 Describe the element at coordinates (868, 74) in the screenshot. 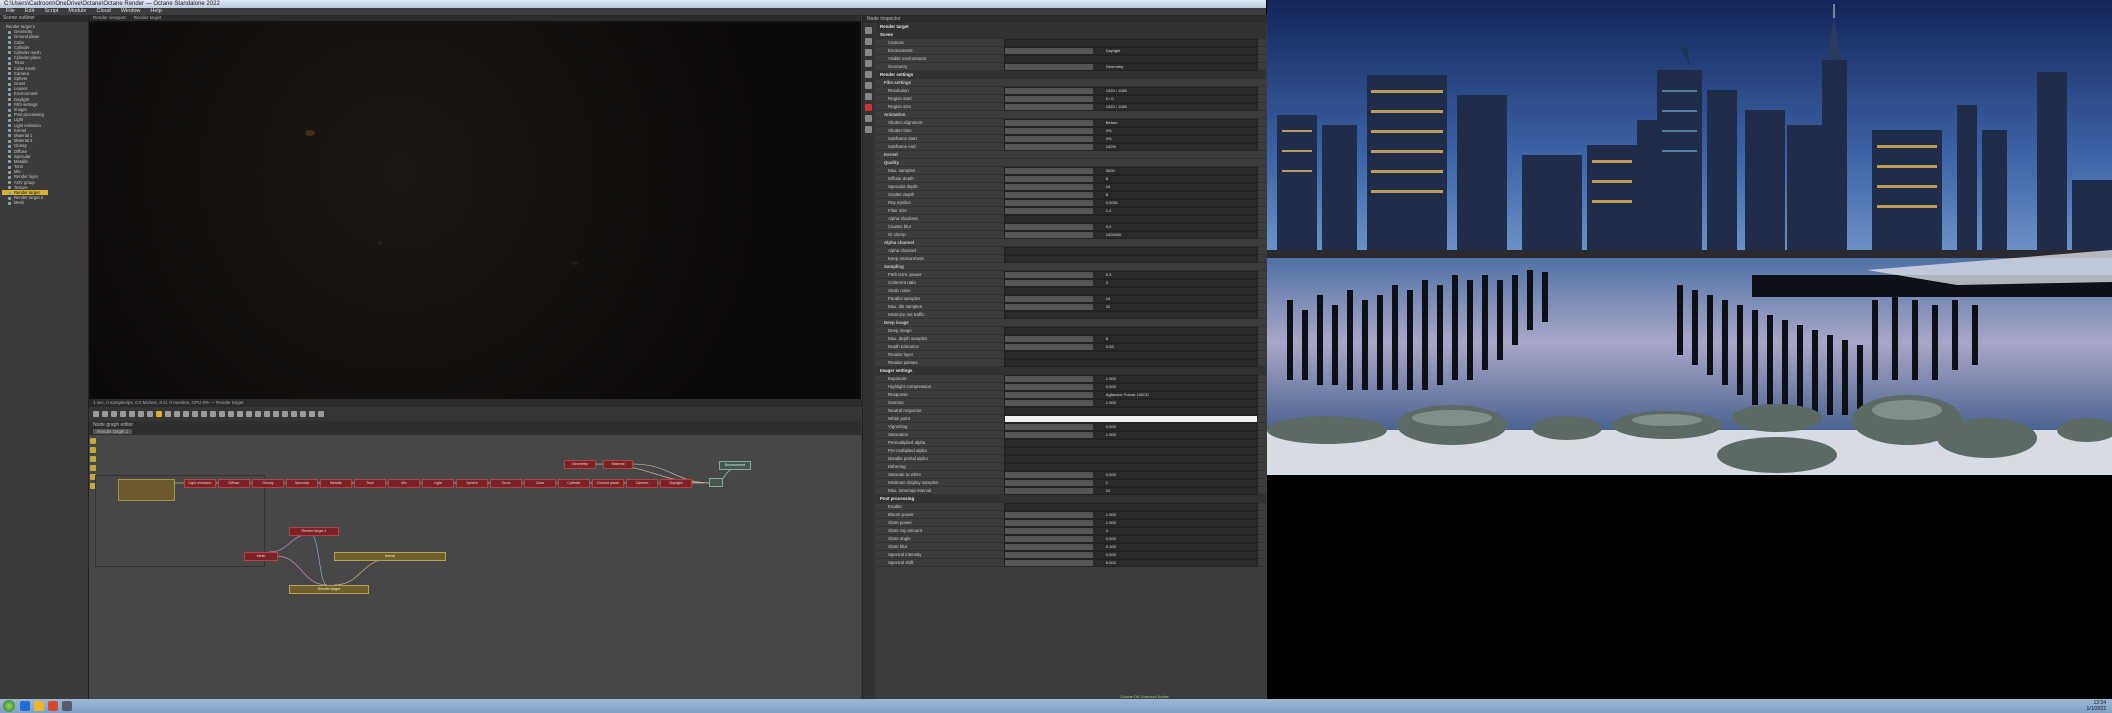

I see `texture-icon` at that location.